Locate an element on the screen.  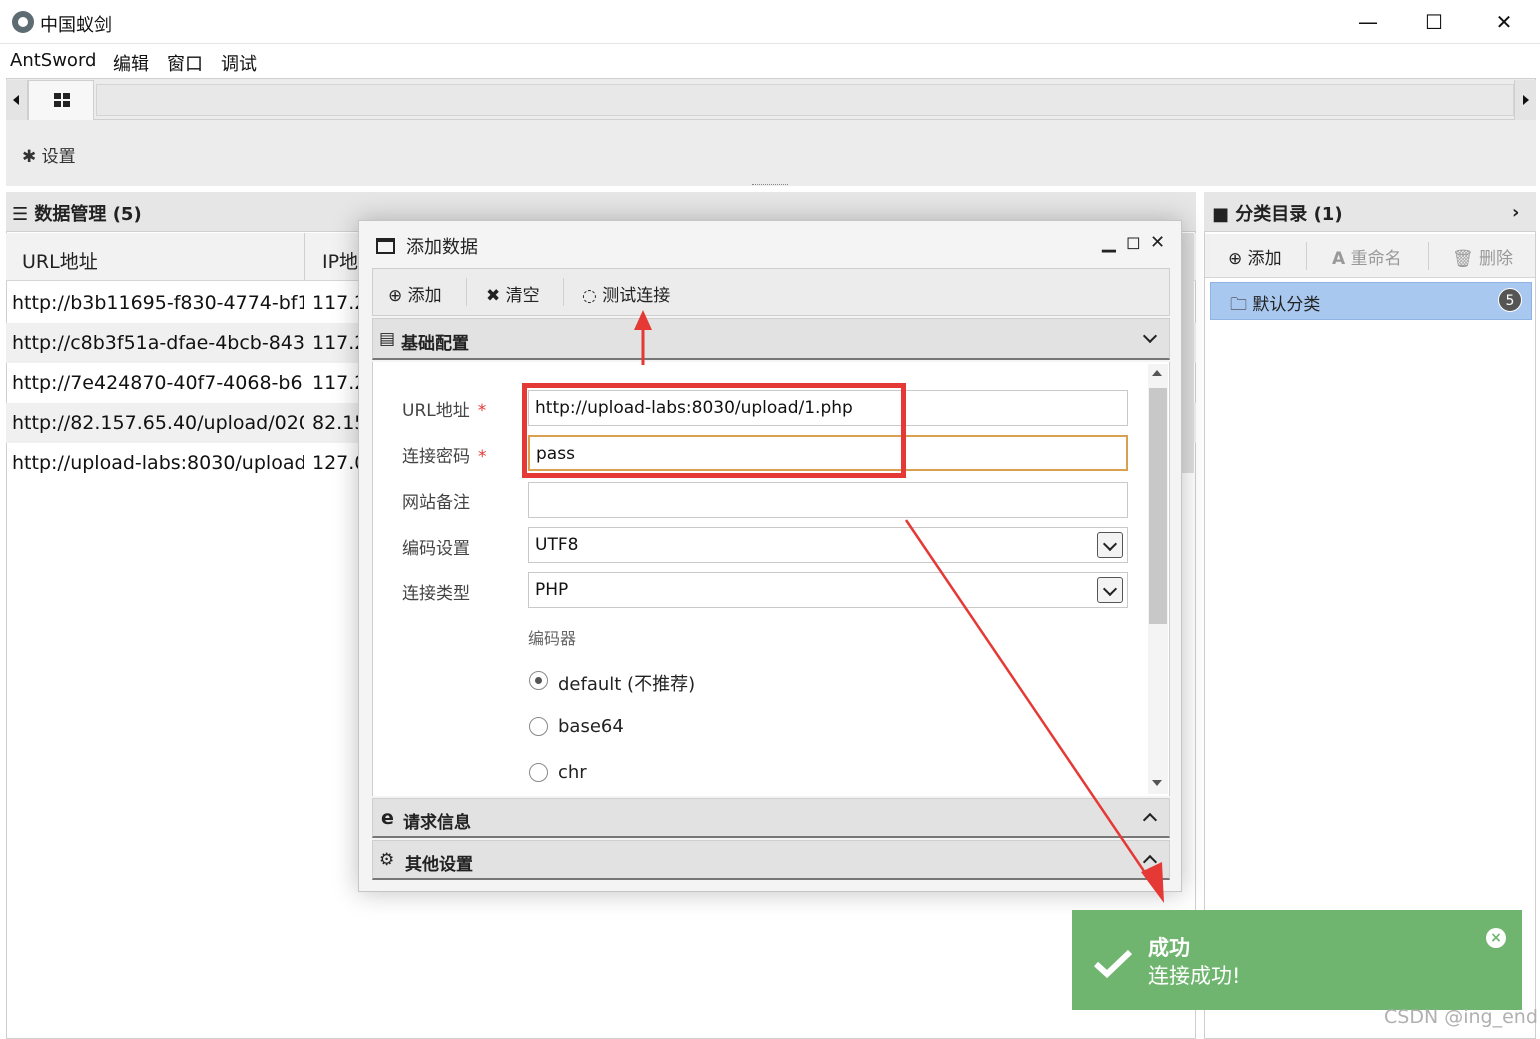
encoding-select: UTF8 is located at coordinates (828, 545).